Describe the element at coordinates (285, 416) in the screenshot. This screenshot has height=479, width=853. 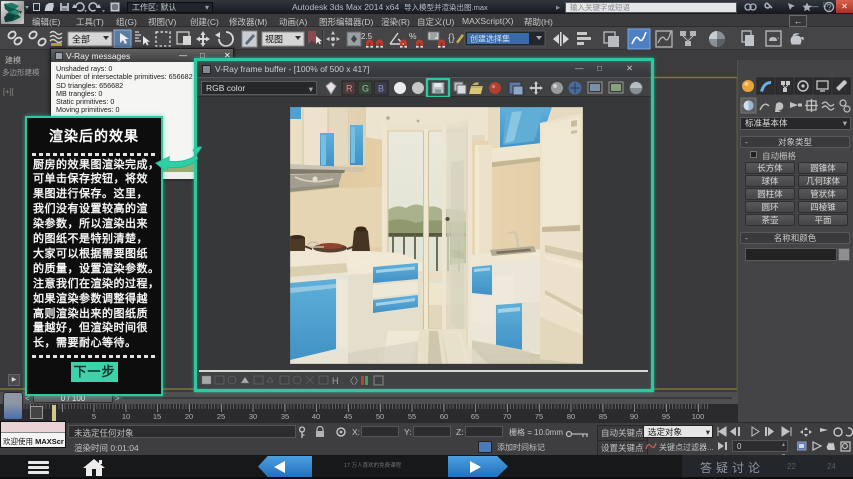
I see `svg-text: 35` at that location.